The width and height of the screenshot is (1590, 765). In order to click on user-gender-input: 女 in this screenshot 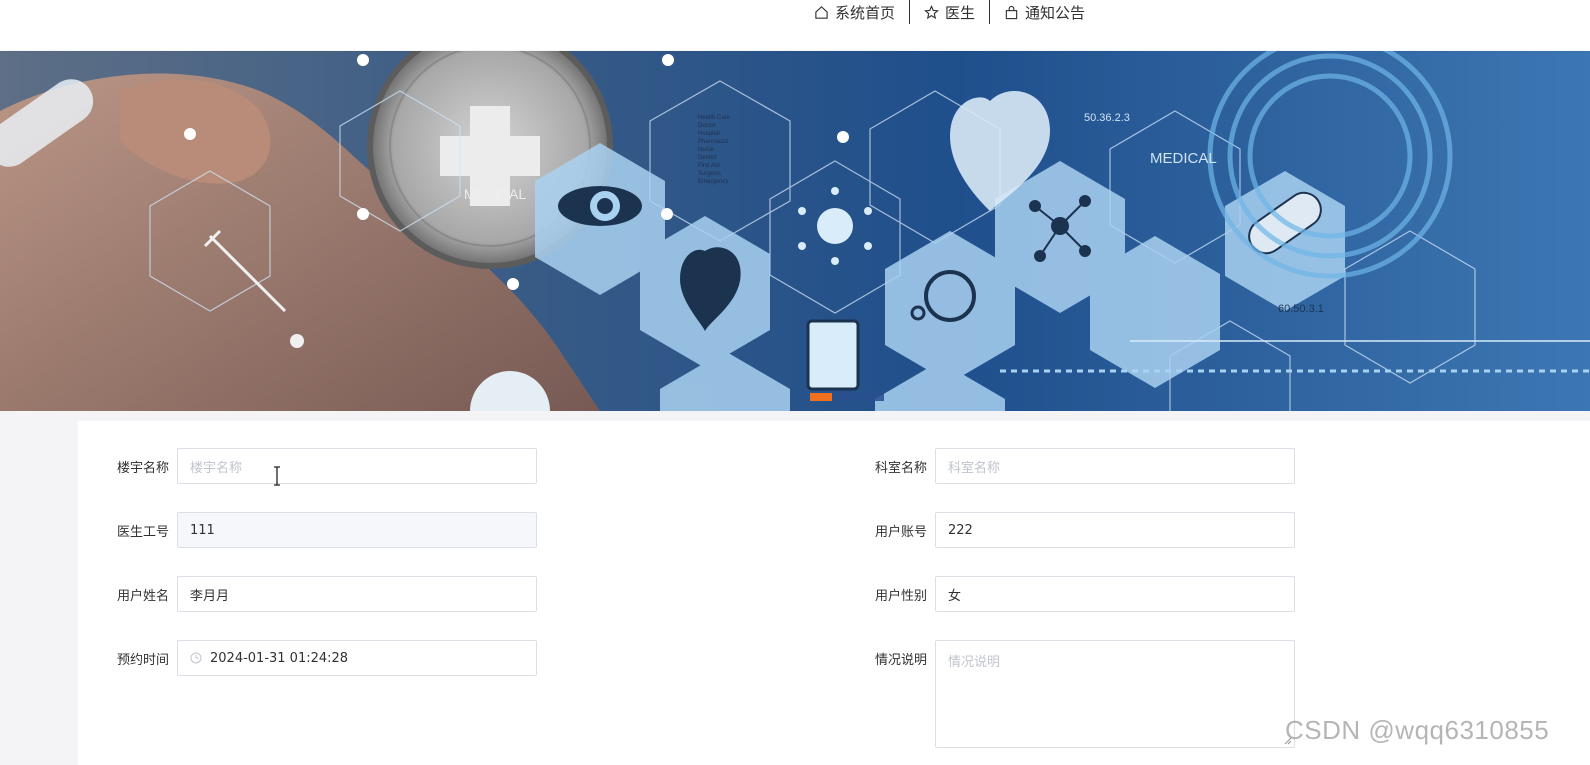, I will do `click(1115, 594)`.